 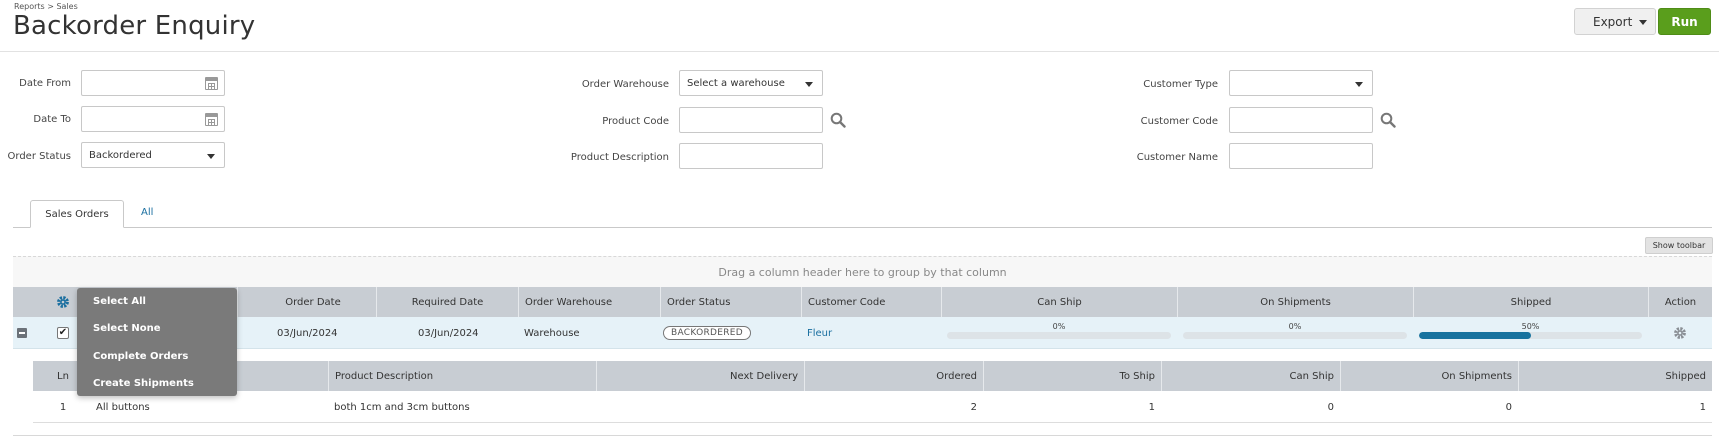 I want to click on chevron-down-icon, so click(x=1643, y=22).